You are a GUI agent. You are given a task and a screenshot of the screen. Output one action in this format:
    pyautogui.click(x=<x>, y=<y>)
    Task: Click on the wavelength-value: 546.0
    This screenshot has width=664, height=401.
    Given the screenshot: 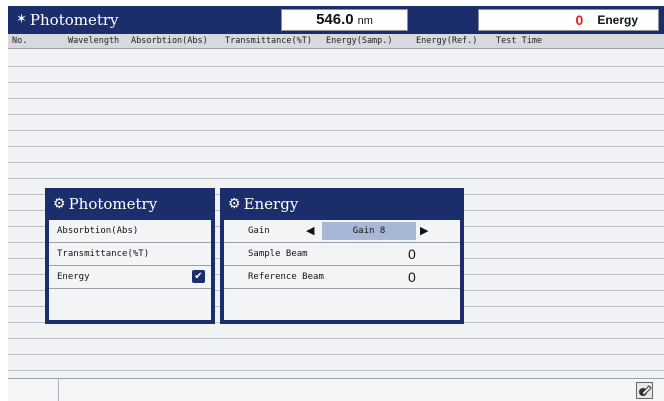 What is the action you would take?
    pyautogui.click(x=335, y=19)
    